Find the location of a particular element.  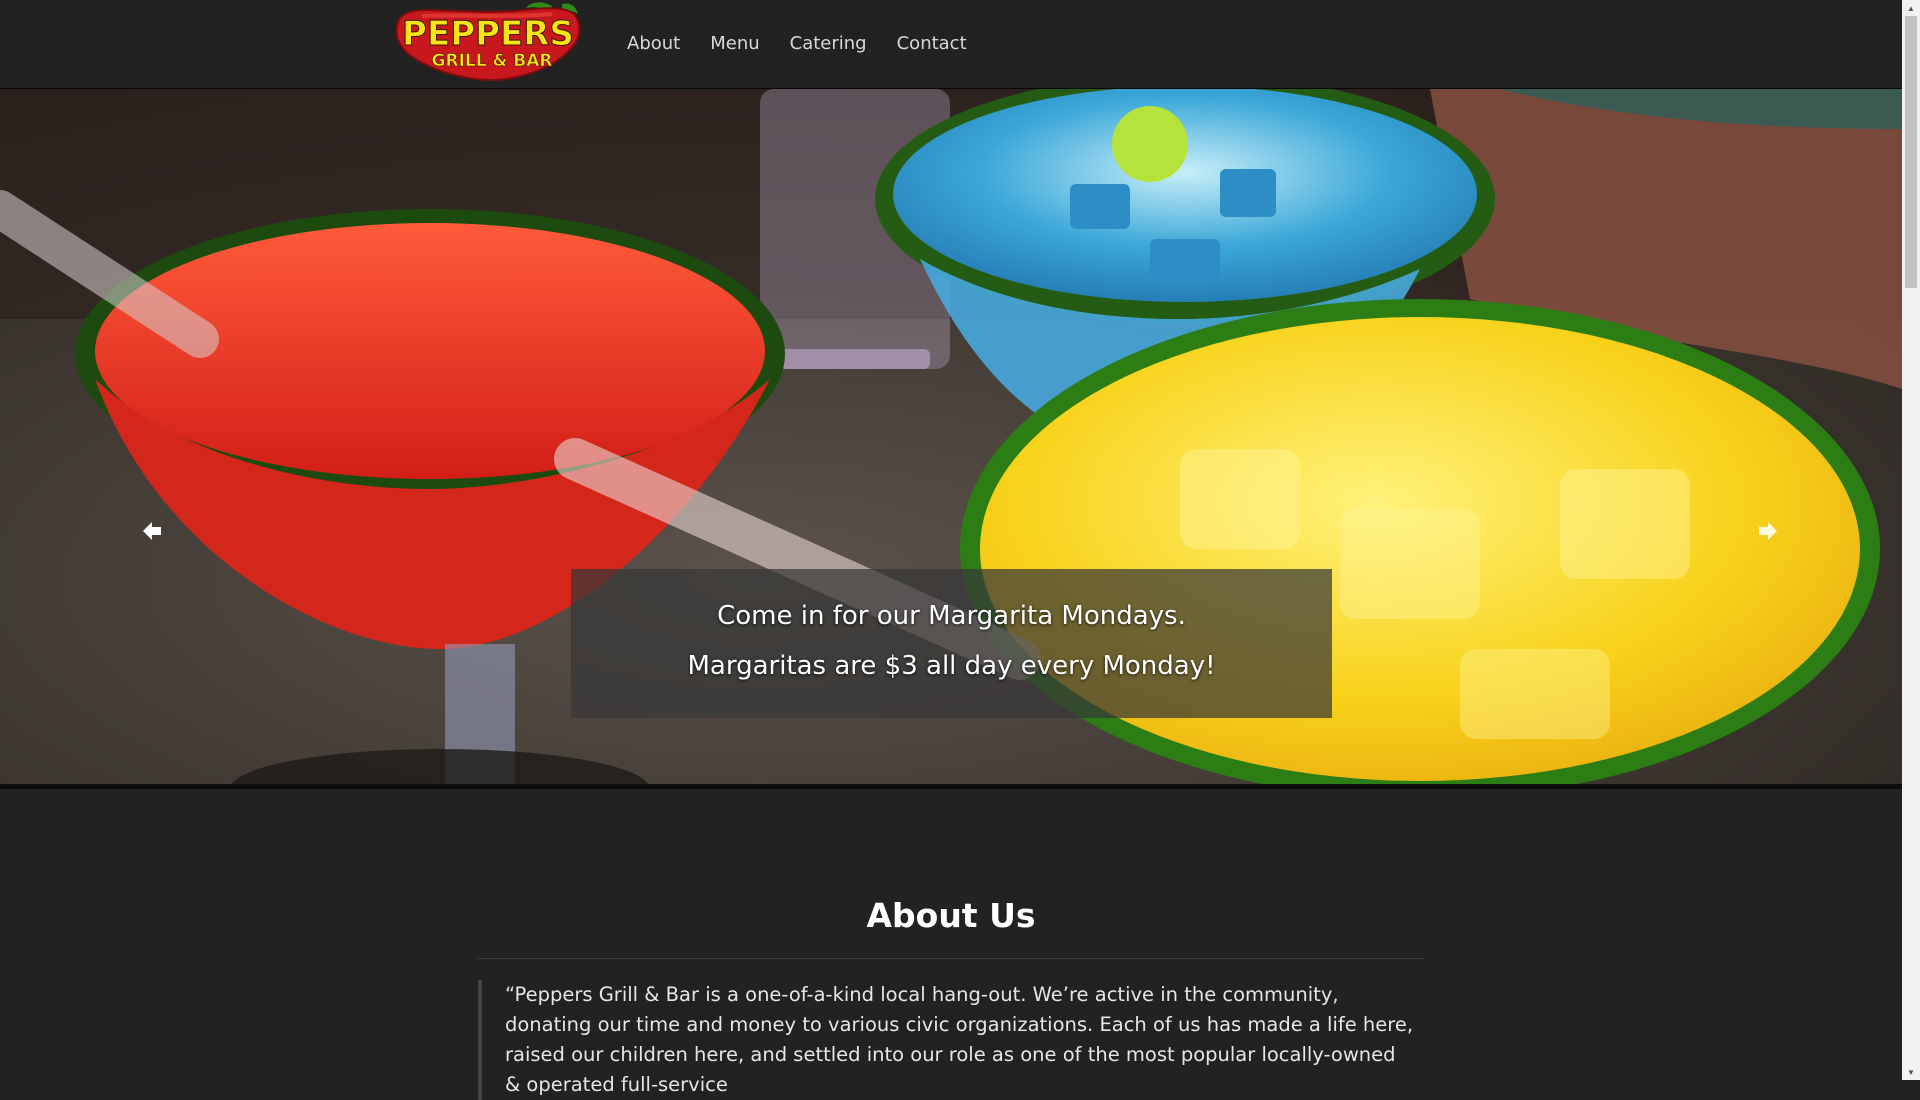

arrow-left-icon is located at coordinates (152, 531).